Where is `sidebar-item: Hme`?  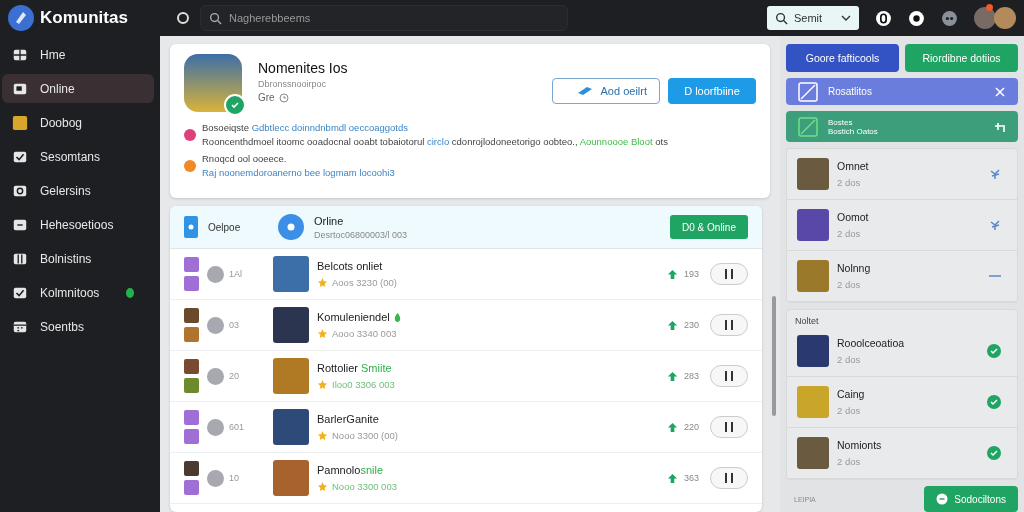
sidebar-item: Hme is located at coordinates (78, 54).